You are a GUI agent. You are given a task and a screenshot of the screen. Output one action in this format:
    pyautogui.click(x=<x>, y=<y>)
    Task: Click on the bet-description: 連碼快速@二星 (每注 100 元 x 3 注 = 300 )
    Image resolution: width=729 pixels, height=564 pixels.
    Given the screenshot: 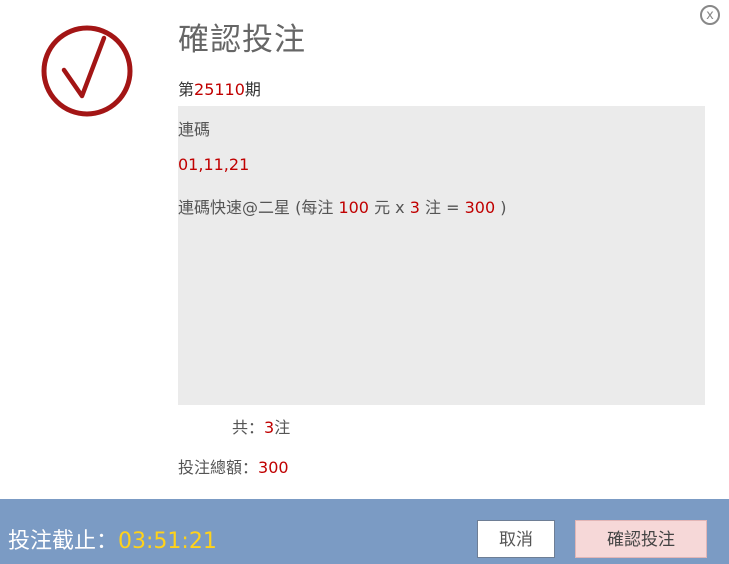 What is the action you would take?
    pyautogui.click(x=342, y=206)
    